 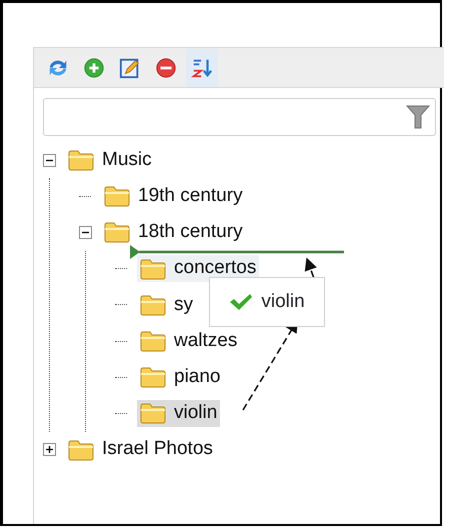 I want to click on tree-node-label: 19th century, so click(x=190, y=196).